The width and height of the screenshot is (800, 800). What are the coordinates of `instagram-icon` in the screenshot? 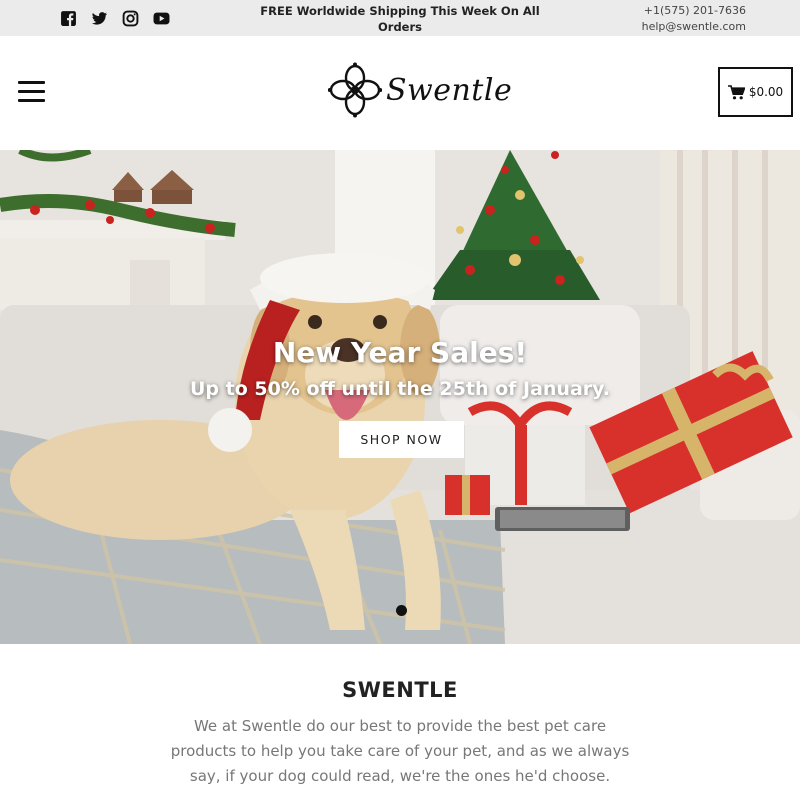 It's located at (130, 18).